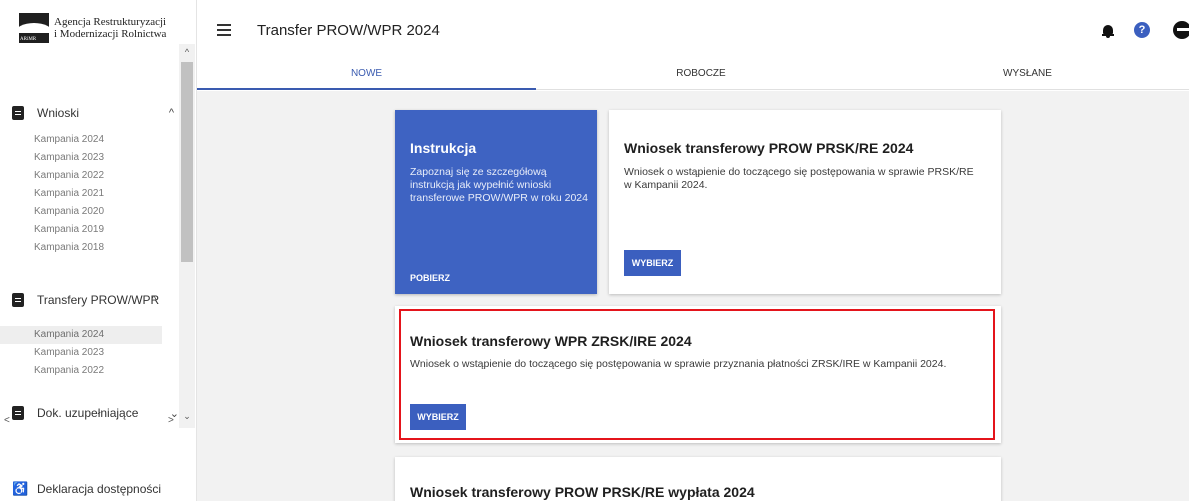  Describe the element at coordinates (348, 30) in the screenshot. I see `page-title: Transfer PROW/WPR 2024` at that location.